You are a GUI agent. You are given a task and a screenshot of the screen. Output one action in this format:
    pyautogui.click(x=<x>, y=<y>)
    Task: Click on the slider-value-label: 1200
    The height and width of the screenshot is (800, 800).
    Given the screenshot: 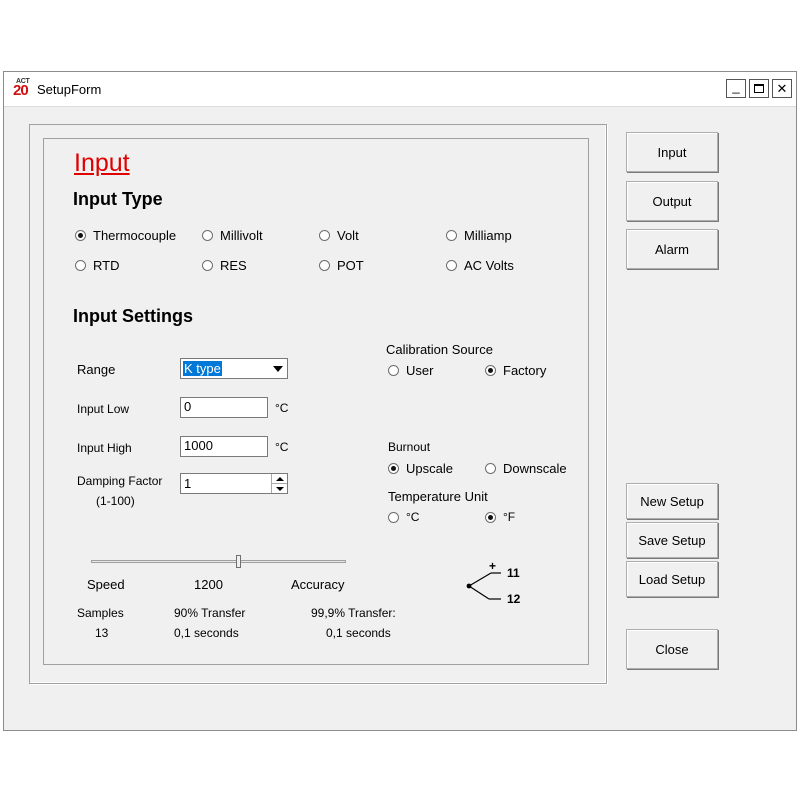 What is the action you would take?
    pyautogui.click(x=208, y=584)
    